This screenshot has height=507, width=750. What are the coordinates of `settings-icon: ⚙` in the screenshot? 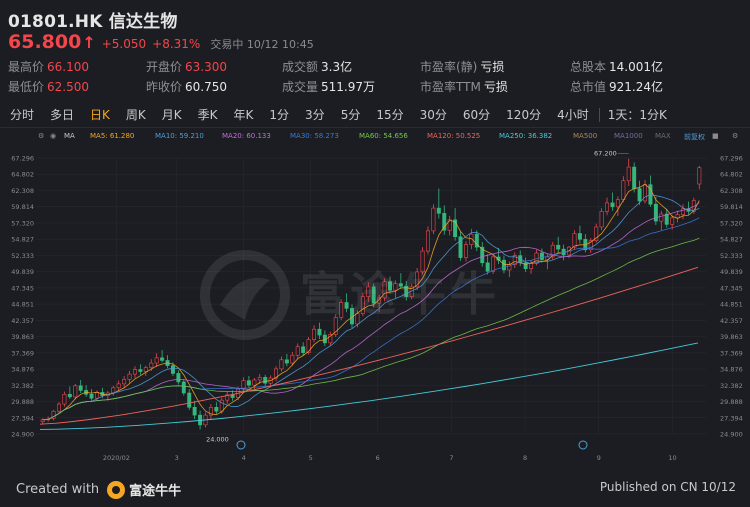 It's located at (735, 136).